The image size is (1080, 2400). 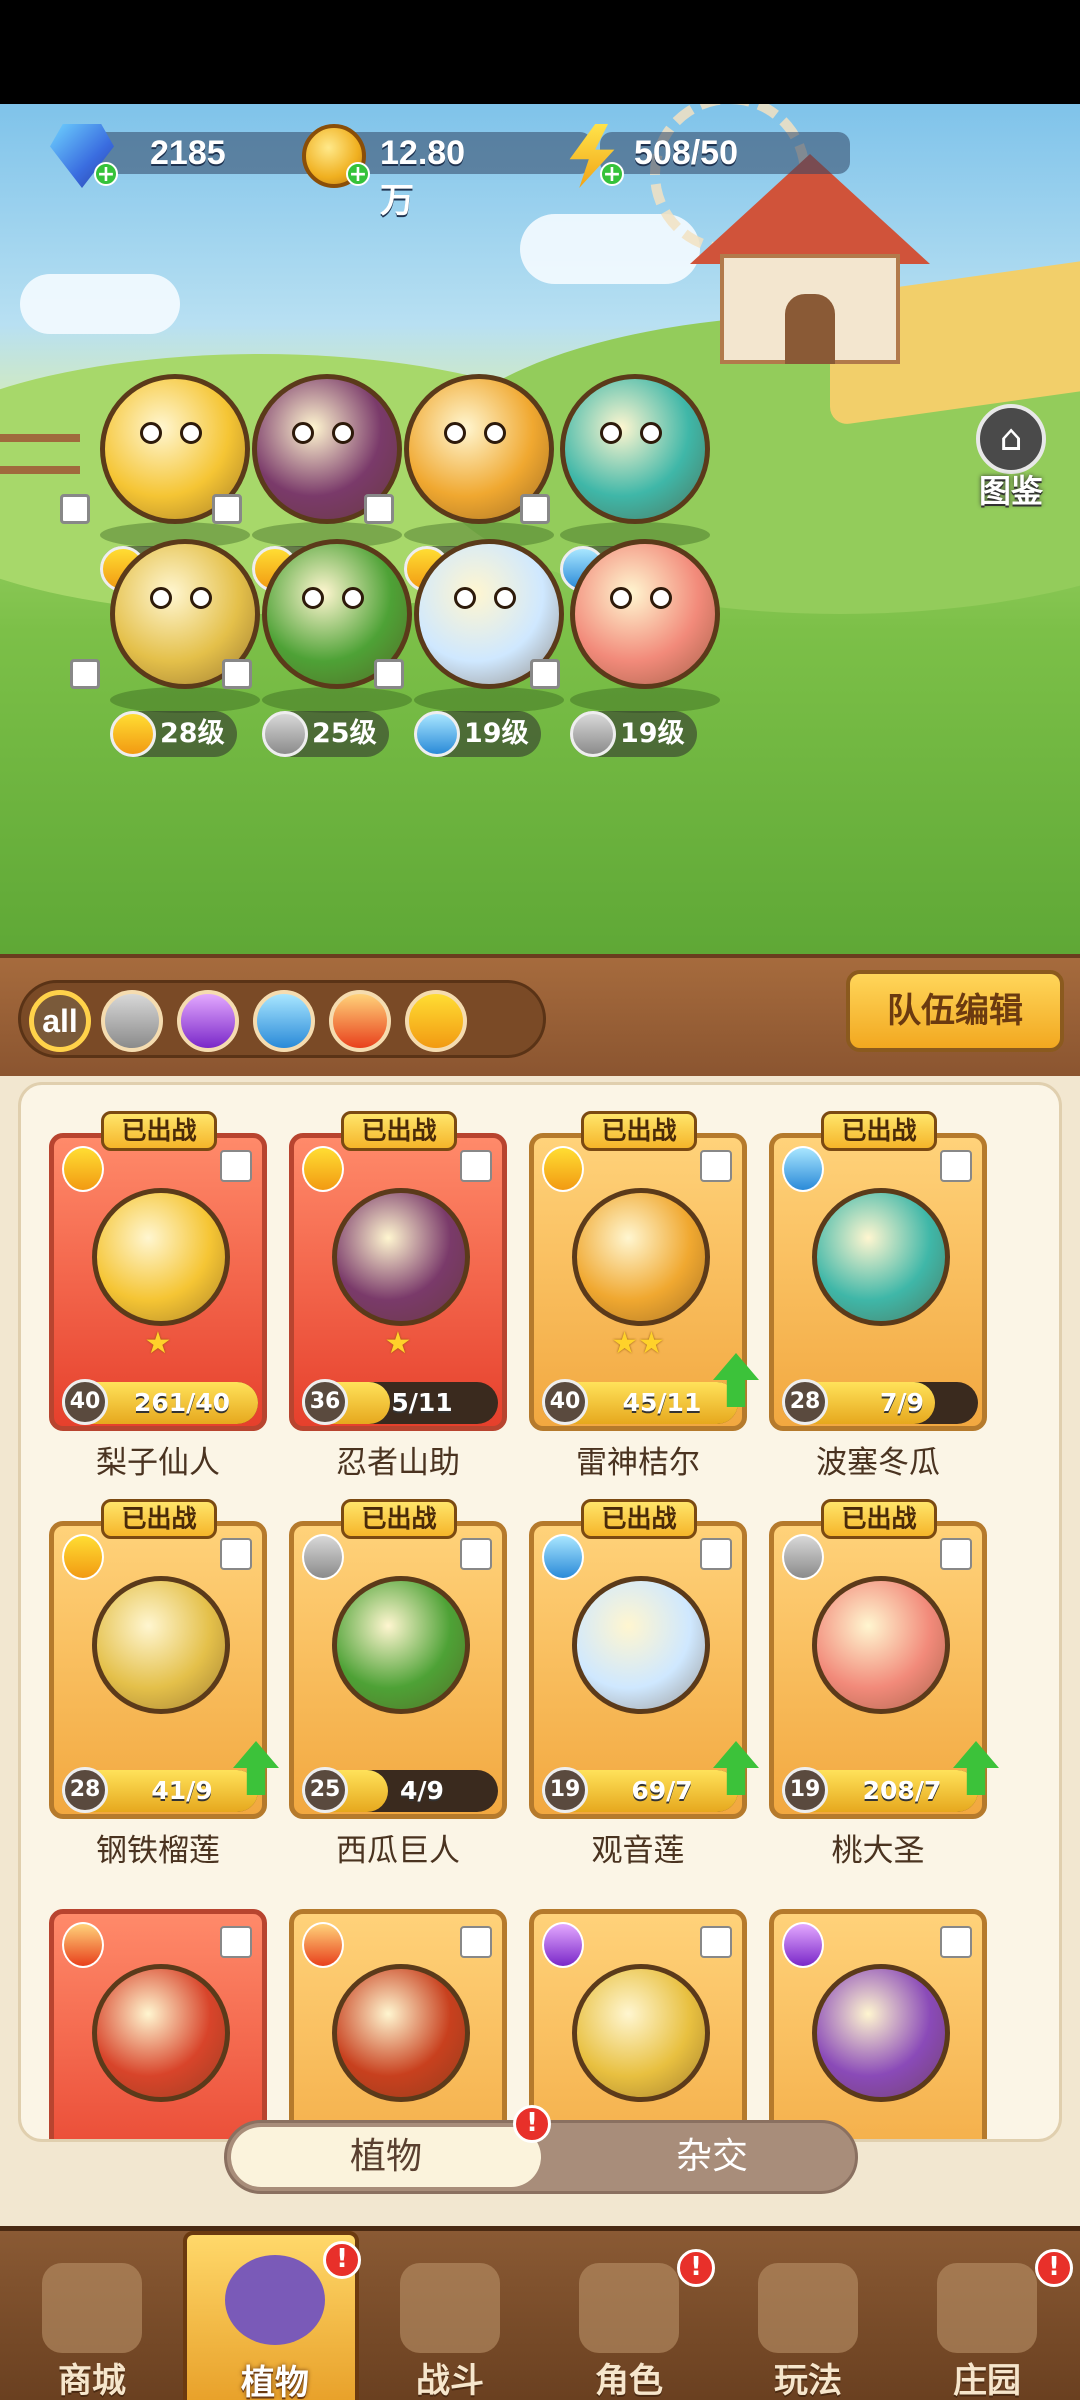 What do you see at coordinates (638, 1670) in the screenshot?
I see `card-frame: 19 69/7` at bounding box center [638, 1670].